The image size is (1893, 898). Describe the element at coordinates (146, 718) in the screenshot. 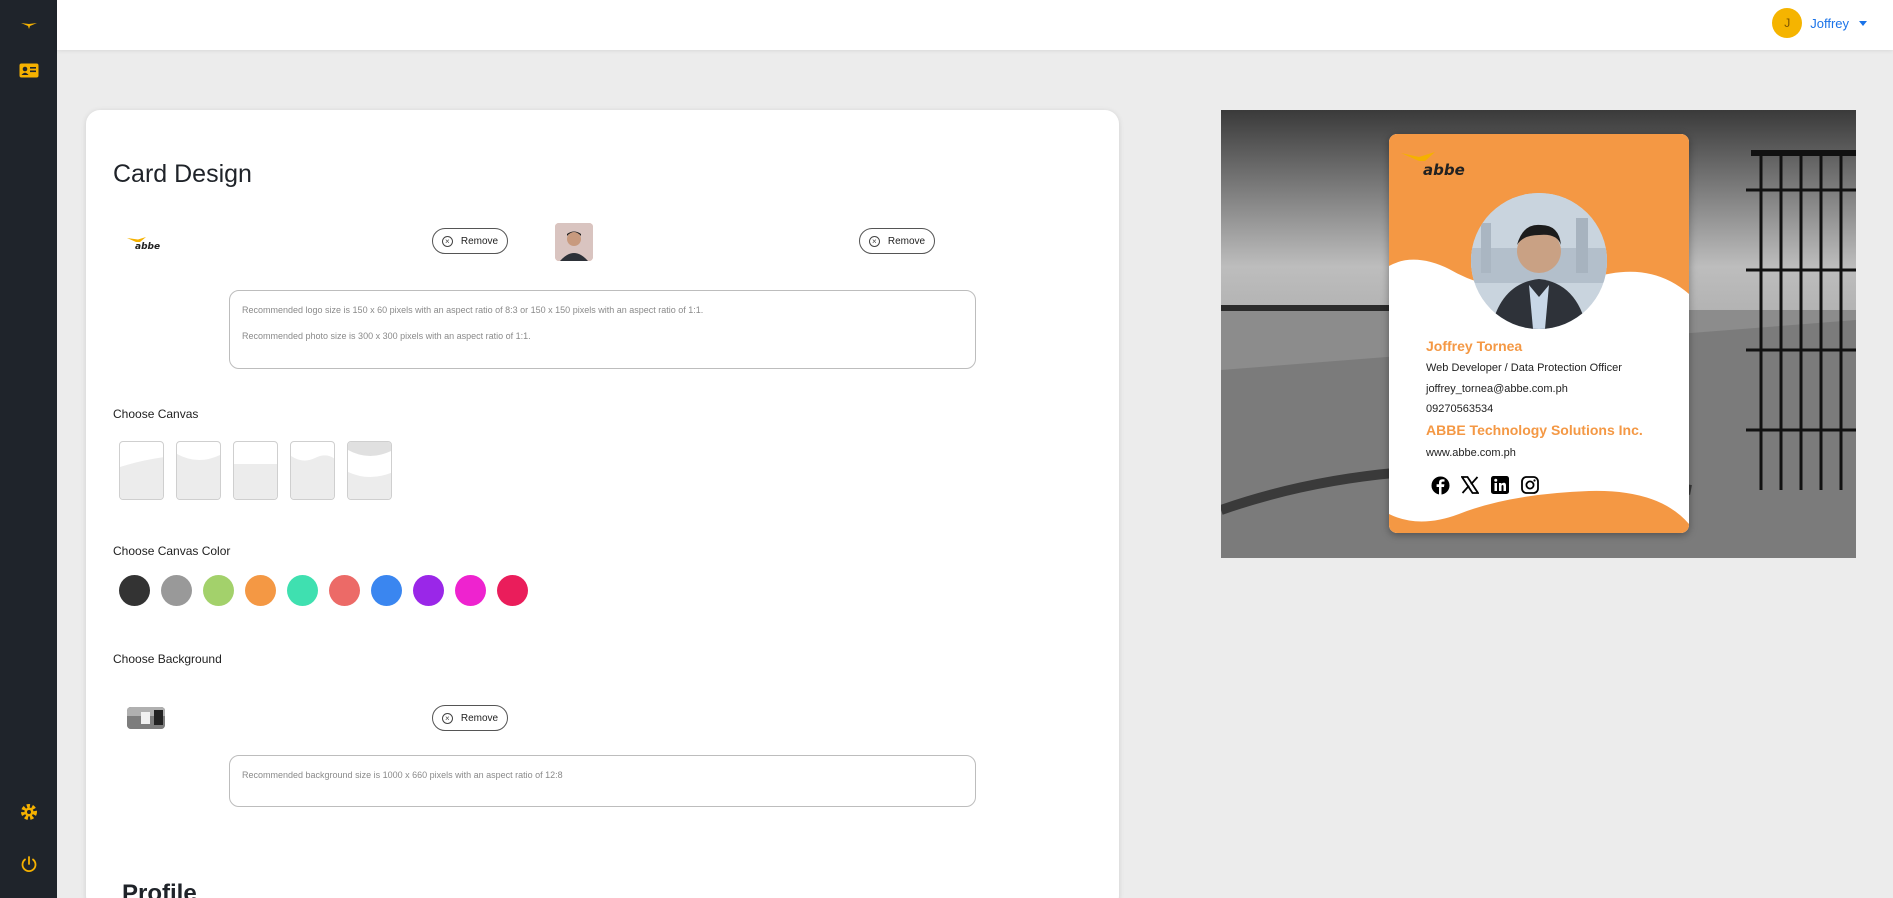

I see `background-thumbnail` at that location.